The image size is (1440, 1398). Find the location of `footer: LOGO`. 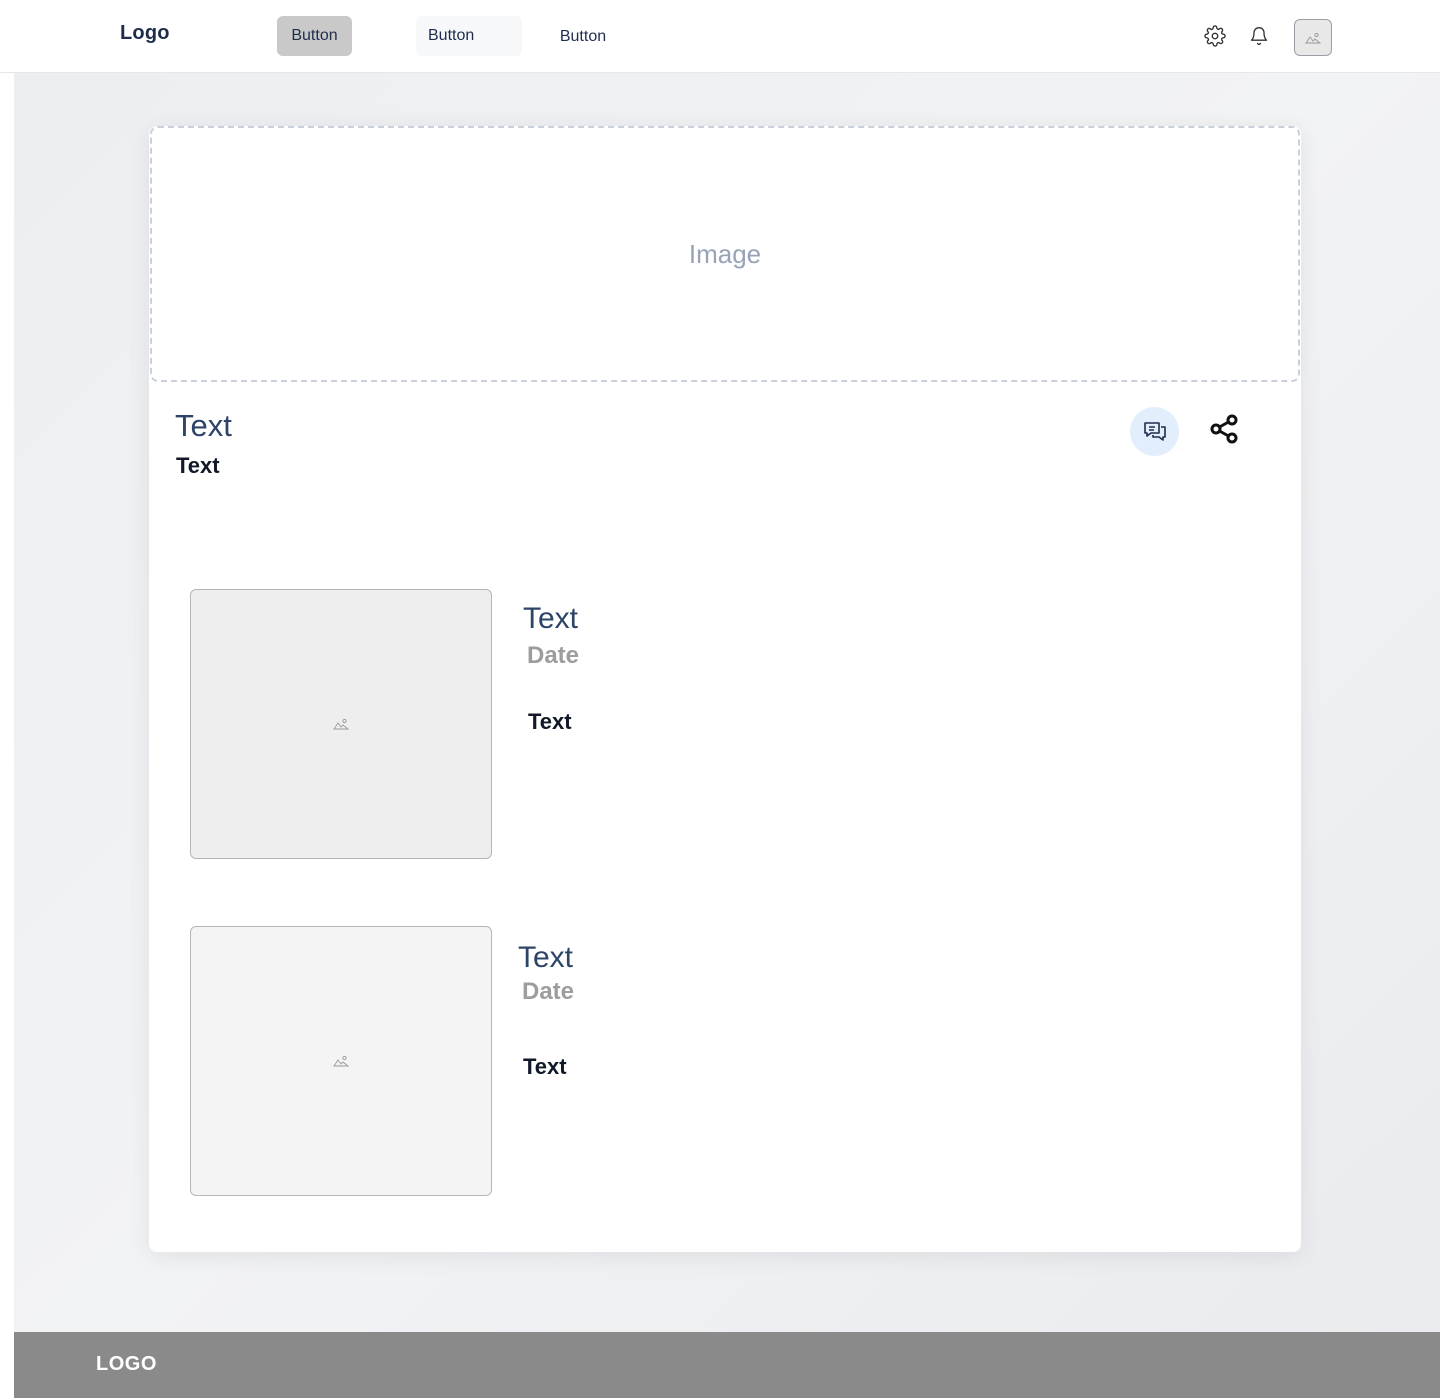

footer: LOGO is located at coordinates (727, 1365).